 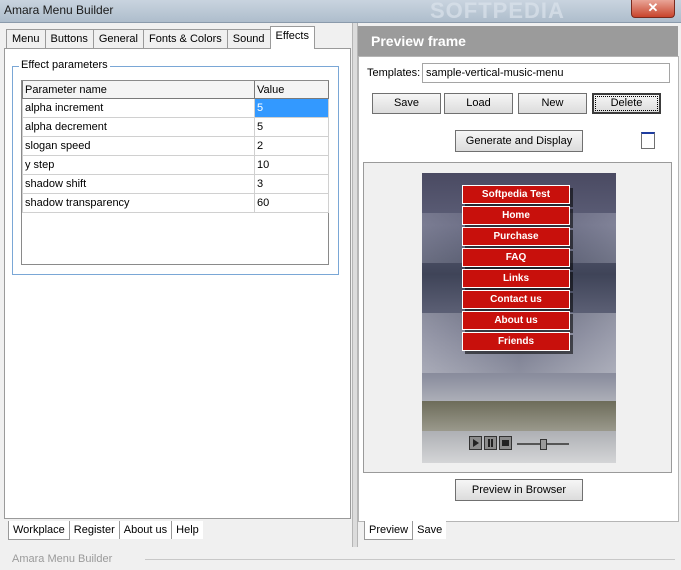 I want to click on music-player, so click(x=520, y=444).